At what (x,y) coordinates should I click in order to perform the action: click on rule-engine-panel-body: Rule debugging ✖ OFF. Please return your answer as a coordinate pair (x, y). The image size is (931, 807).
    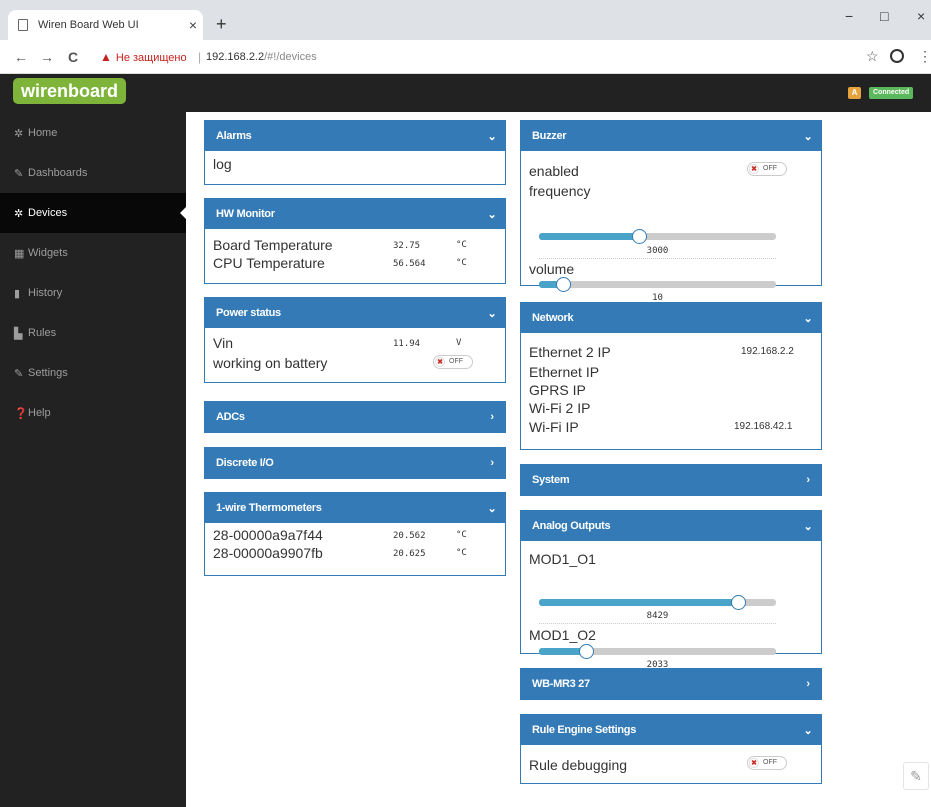
    Looking at the image, I should click on (671, 763).